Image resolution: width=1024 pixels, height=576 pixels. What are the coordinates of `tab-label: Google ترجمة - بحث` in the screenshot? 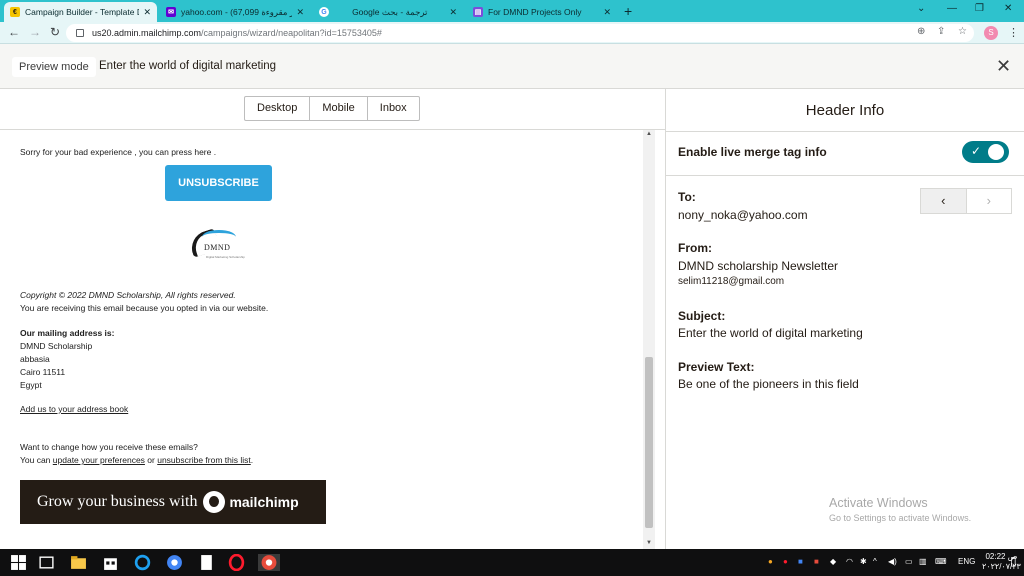 It's located at (390, 11).